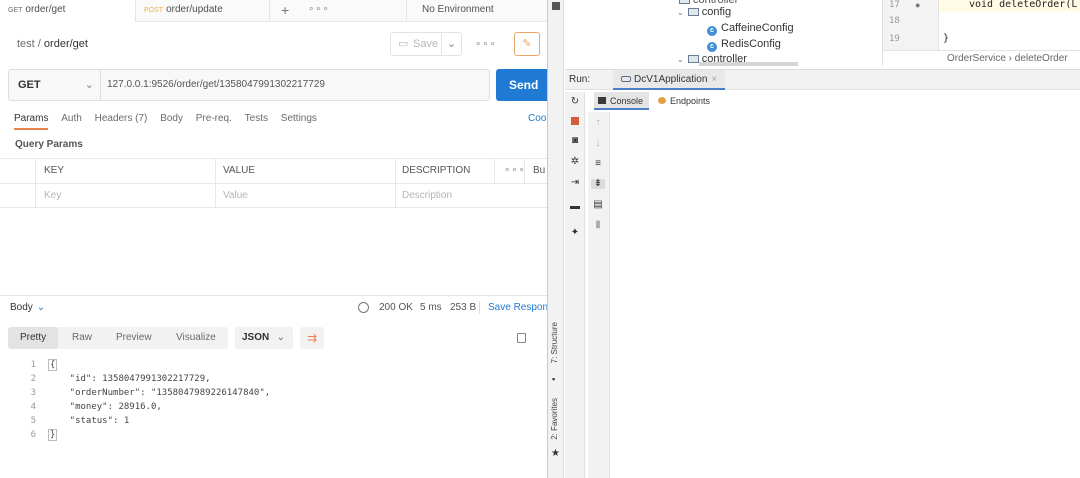 The height and width of the screenshot is (478, 1080). What do you see at coordinates (403, 44) in the screenshot?
I see `floppy-icon: ▭` at bounding box center [403, 44].